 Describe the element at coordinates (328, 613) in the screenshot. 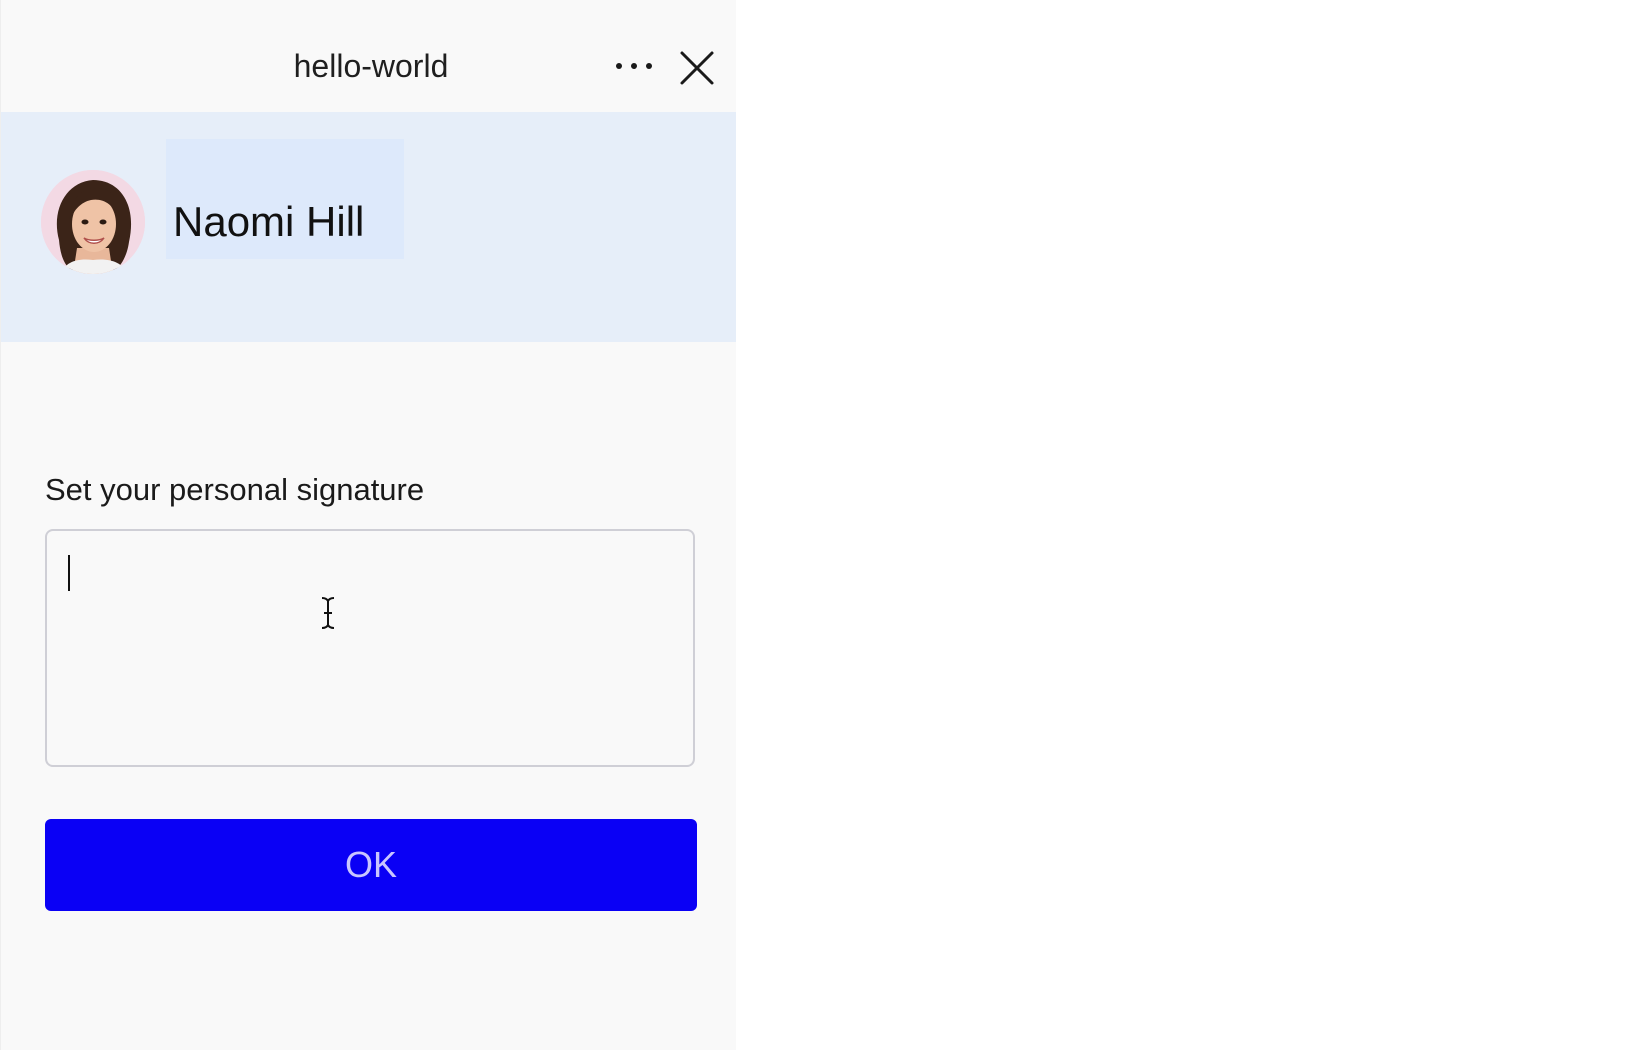

I see `text-cursor-icon` at that location.